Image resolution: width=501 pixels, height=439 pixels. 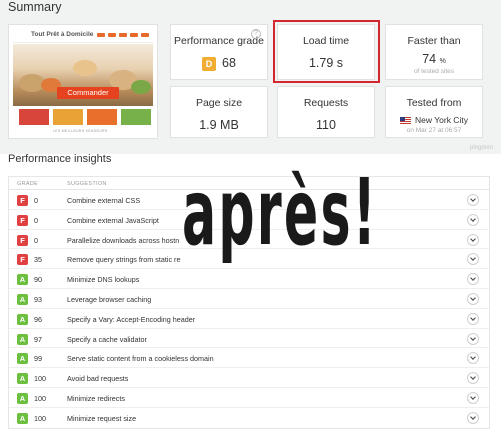 I want to click on table-row: A 100 Minimize redirects, so click(x=249, y=398).